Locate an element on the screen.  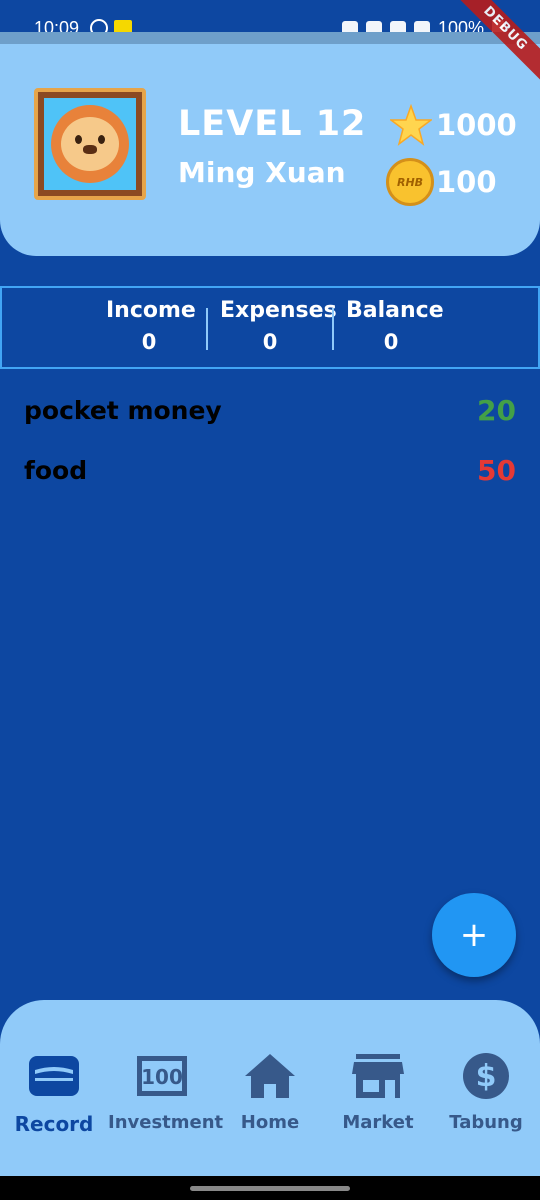
coins-counter: RHB 100 is located at coordinates (441, 182).